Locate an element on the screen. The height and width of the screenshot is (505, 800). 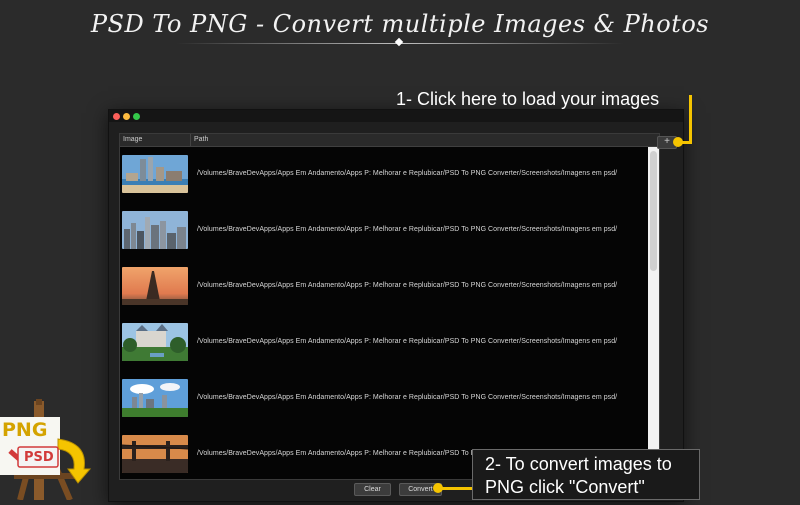
table-header: Image Path is located at coordinates (389, 140).